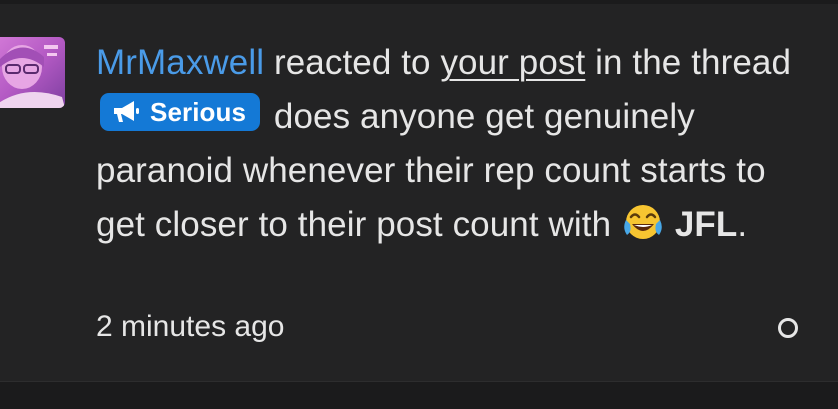 The height and width of the screenshot is (409, 838). What do you see at coordinates (706, 224) in the screenshot?
I see `reaction-label: JFL` at bounding box center [706, 224].